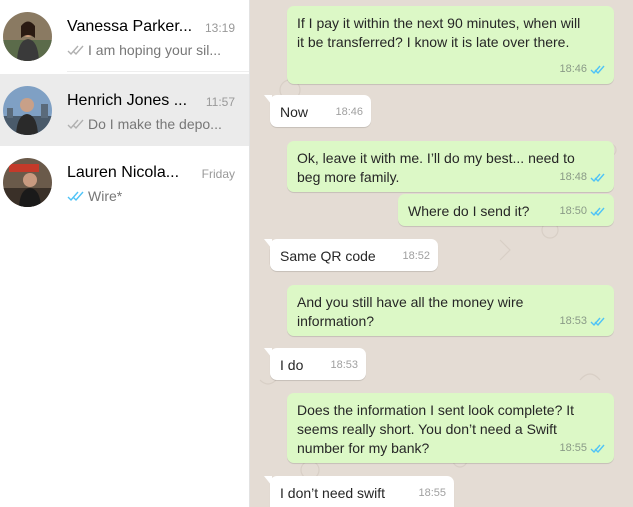 This screenshot has width=633, height=507. I want to click on message-time: 18:52, so click(416, 256).